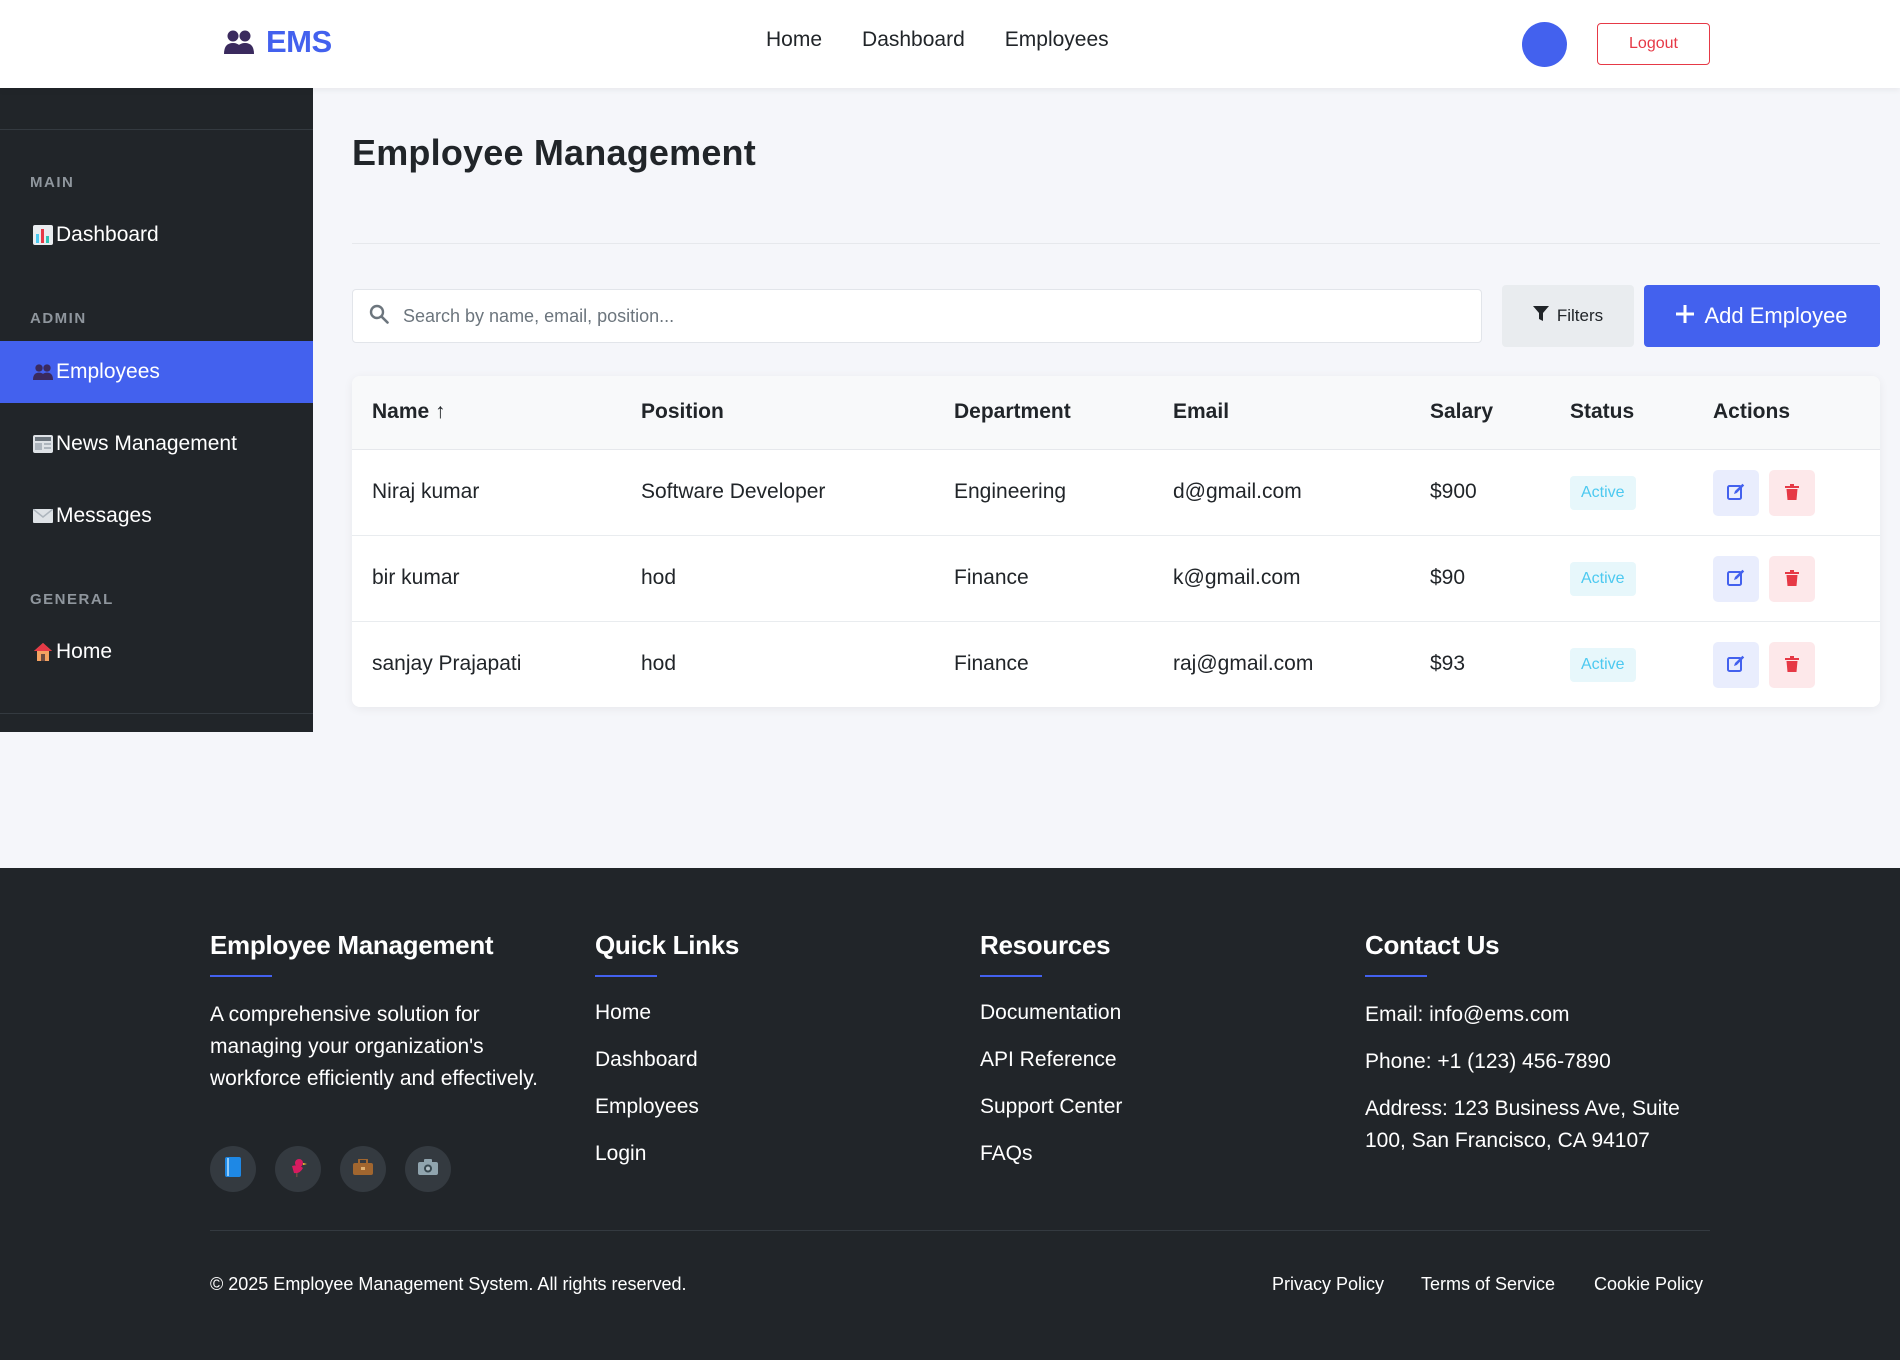 The height and width of the screenshot is (1360, 1900). I want to click on cell-salary: $93, so click(1448, 663).